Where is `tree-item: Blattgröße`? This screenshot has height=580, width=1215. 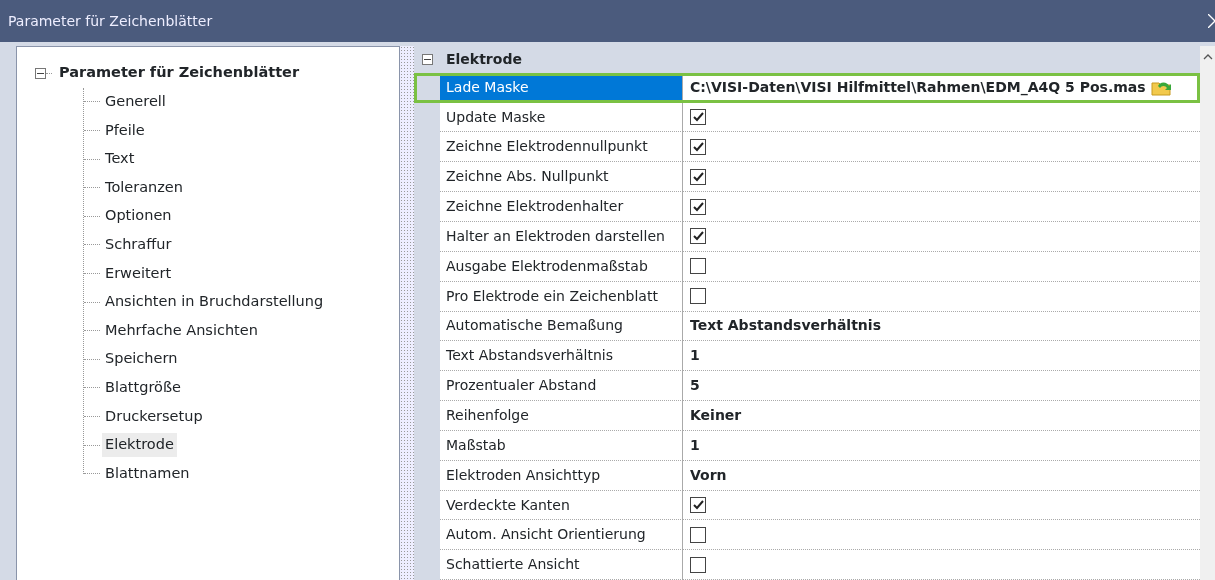 tree-item: Blattgröße is located at coordinates (143, 387).